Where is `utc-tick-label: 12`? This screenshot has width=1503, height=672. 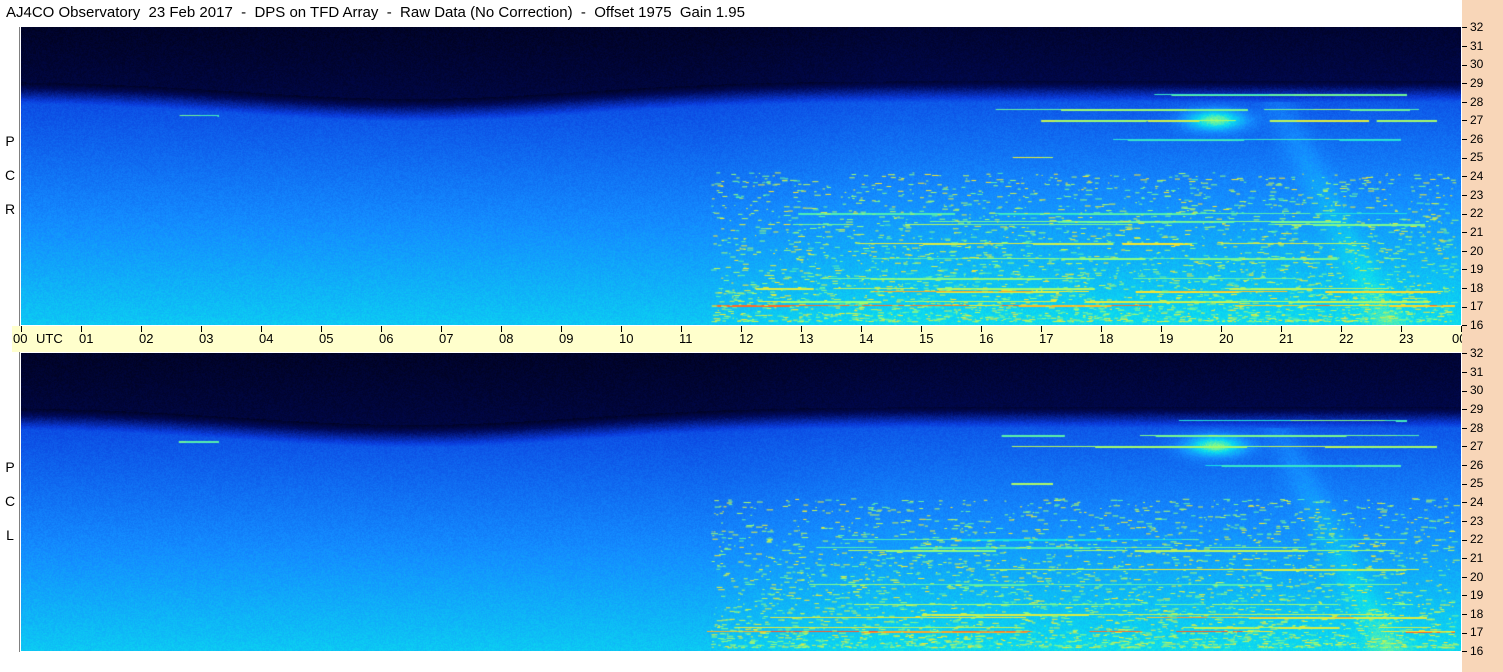
utc-tick-label: 12 is located at coordinates (746, 338).